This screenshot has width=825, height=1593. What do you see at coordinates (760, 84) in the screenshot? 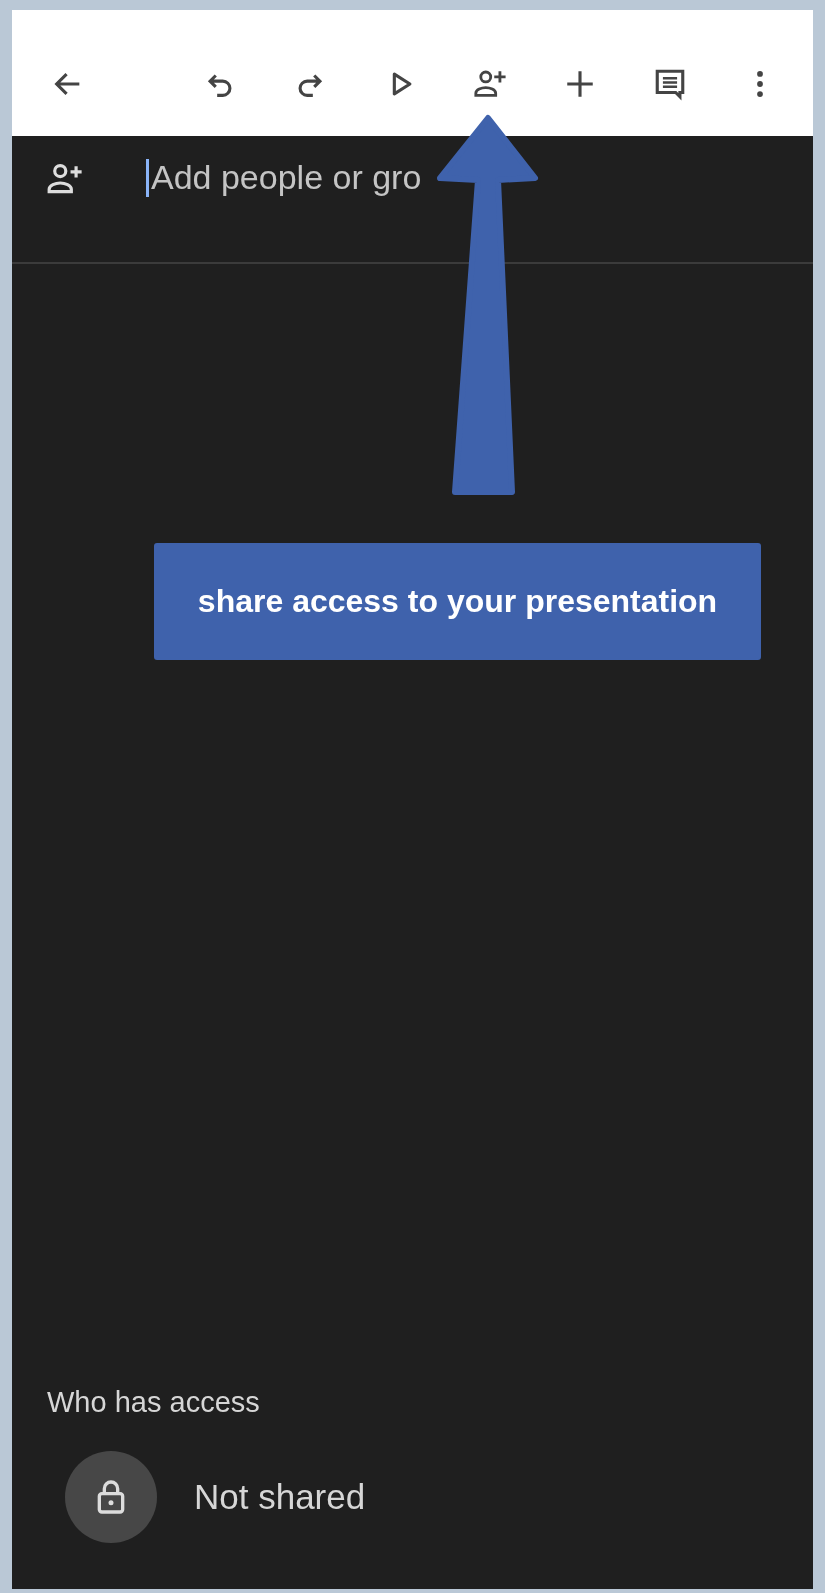
I see `more-icon` at bounding box center [760, 84].